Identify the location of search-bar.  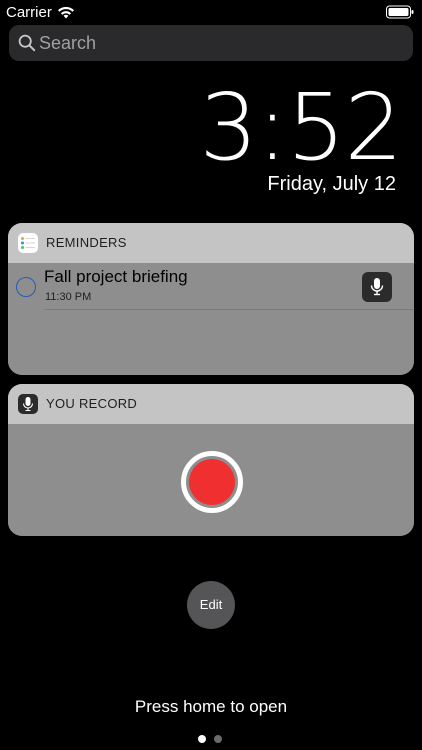
(211, 43).